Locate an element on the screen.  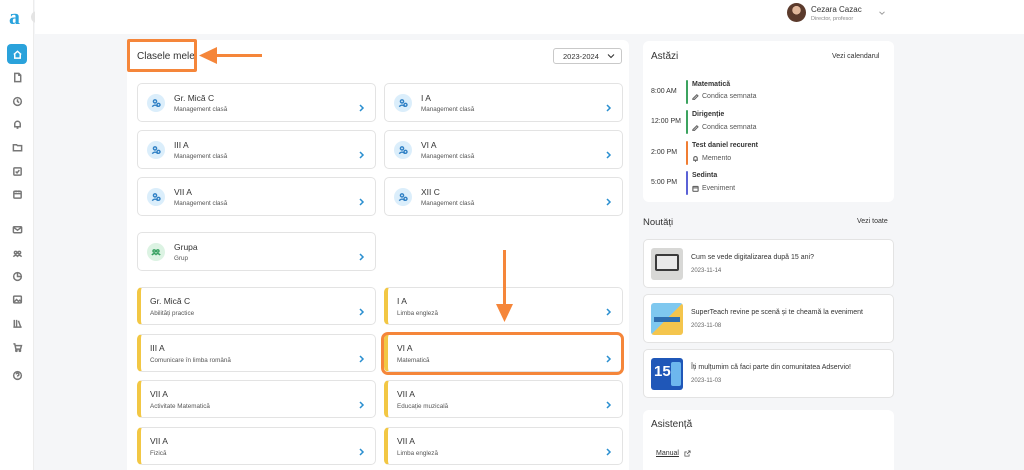
image-icon is located at coordinates (17, 299).